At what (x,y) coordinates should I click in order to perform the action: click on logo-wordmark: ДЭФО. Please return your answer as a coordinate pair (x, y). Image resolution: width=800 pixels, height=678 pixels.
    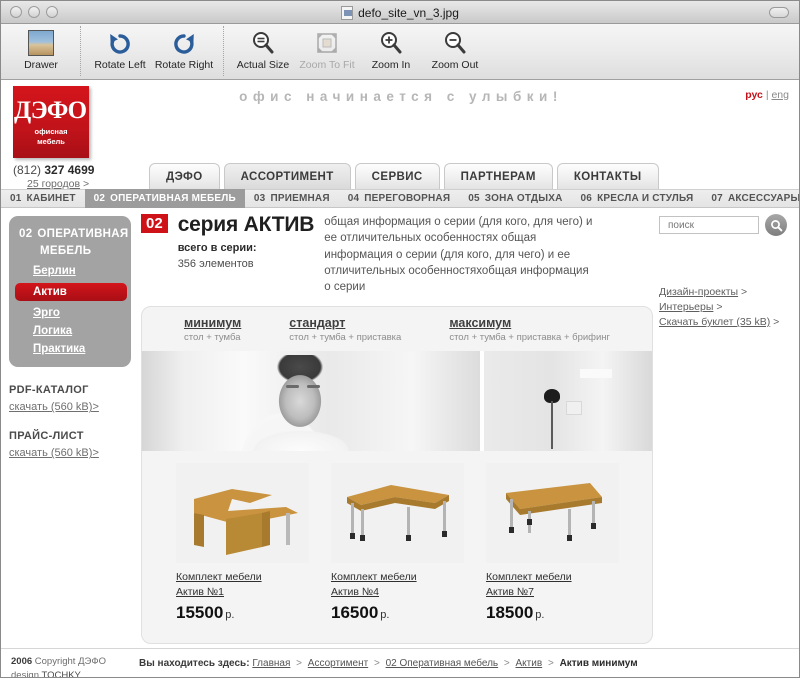
    Looking at the image, I should click on (50, 111).